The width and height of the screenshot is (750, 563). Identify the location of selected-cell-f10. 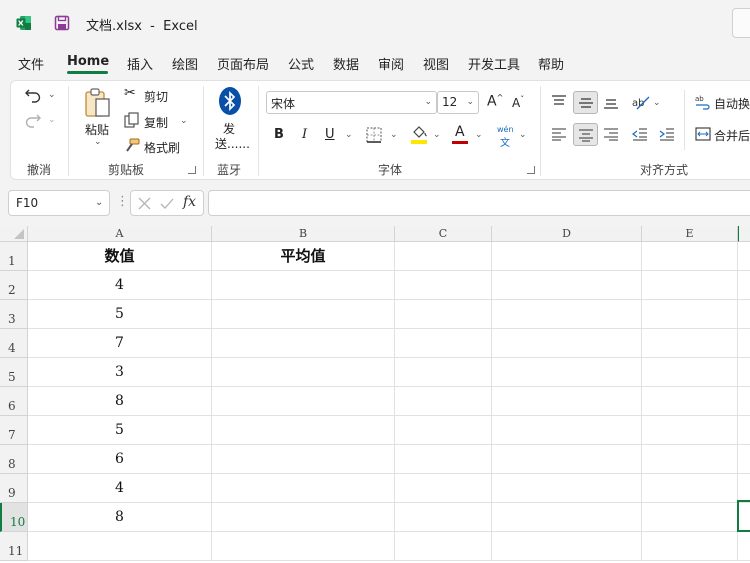
(743, 516).